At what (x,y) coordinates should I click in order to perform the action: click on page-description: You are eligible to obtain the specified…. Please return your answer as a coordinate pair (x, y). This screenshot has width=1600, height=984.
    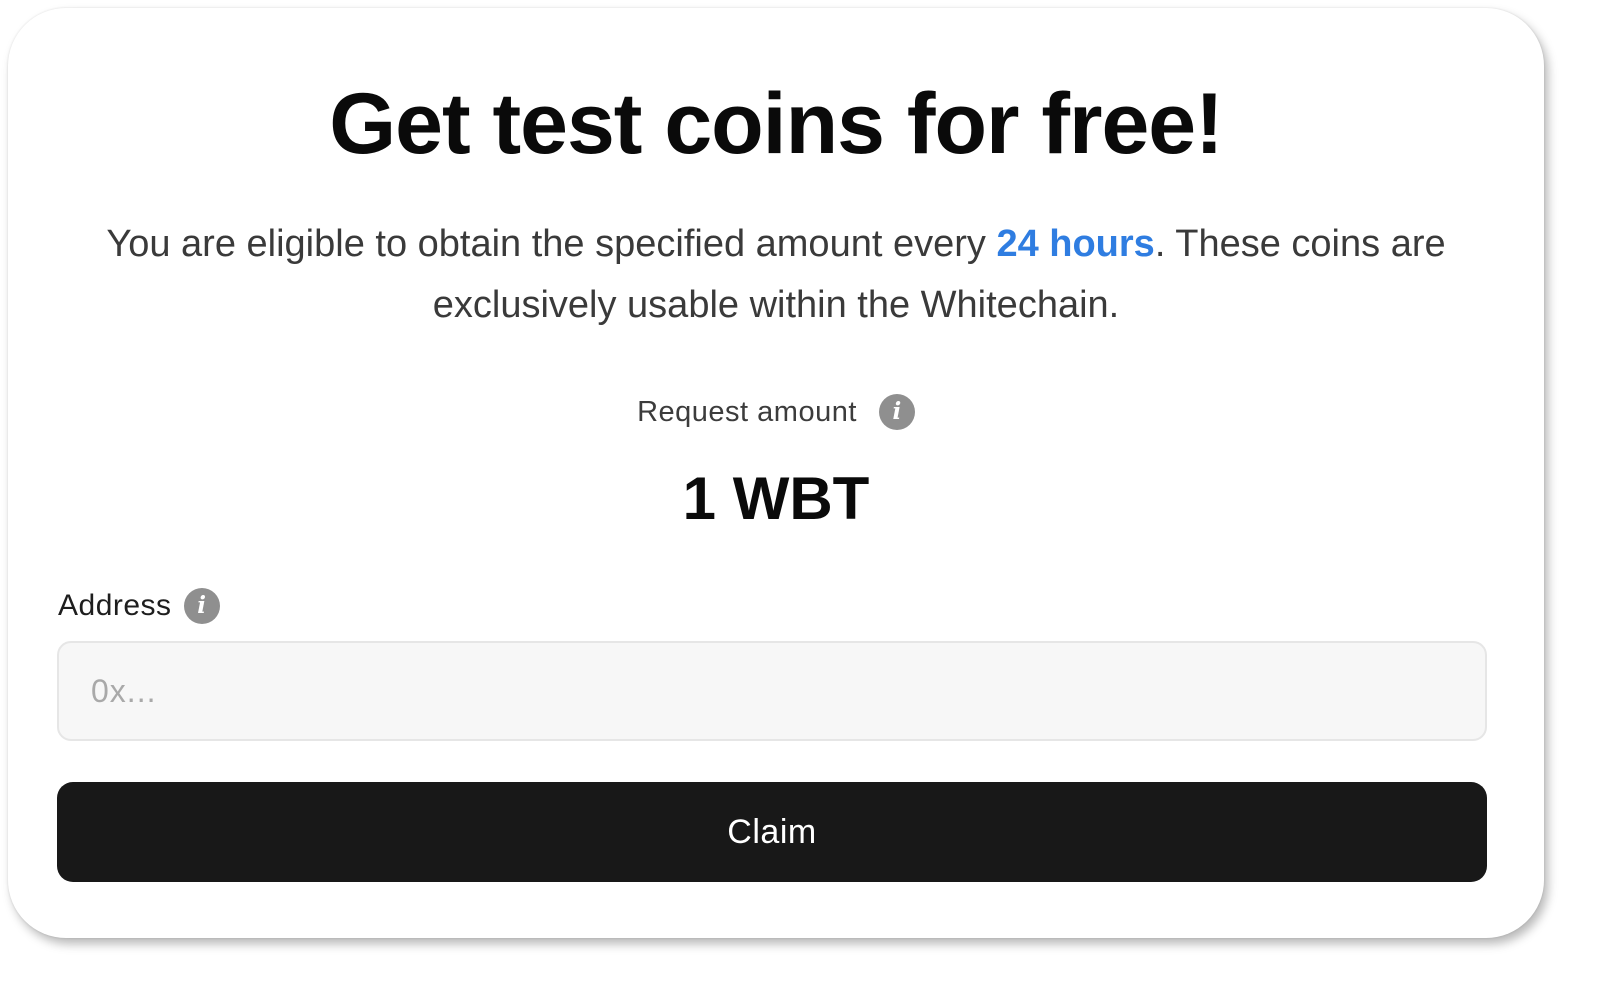
    Looking at the image, I should click on (776, 275).